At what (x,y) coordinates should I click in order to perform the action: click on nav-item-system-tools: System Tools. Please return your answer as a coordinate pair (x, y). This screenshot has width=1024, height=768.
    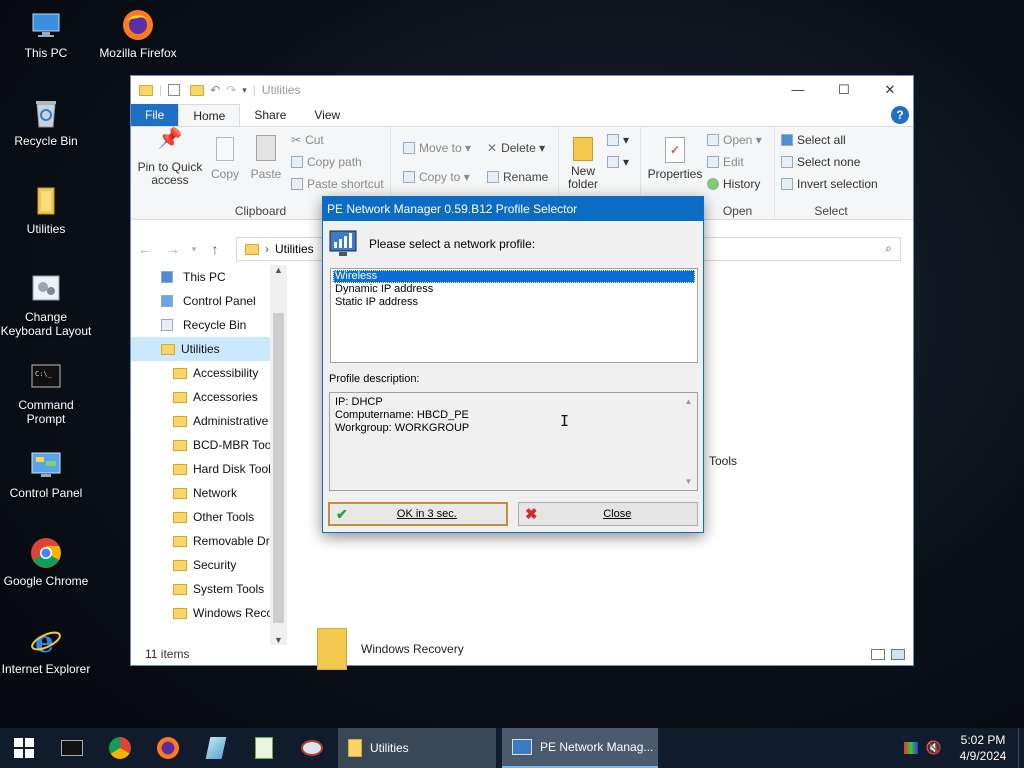
    Looking at the image, I should click on (208, 589).